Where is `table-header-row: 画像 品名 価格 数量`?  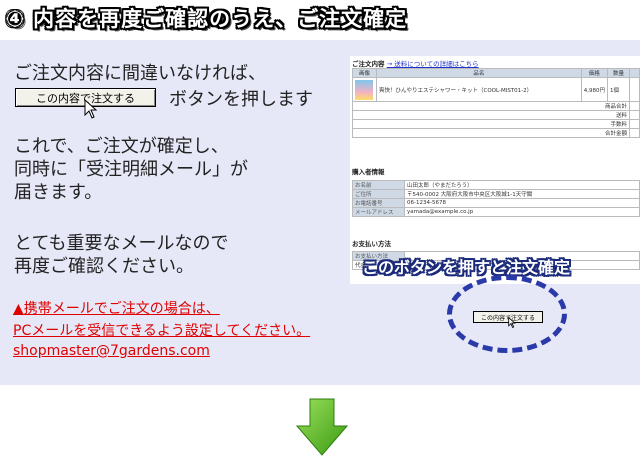
table-header-row: 画像 品名 価格 数量 is located at coordinates (496, 73).